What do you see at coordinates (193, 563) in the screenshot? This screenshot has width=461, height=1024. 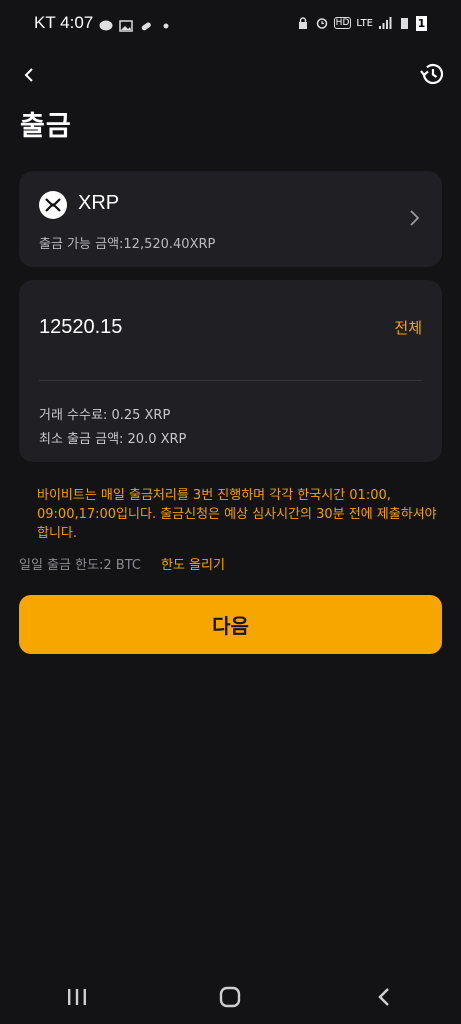 I see `raise-limit-link: 한도 올리기` at bounding box center [193, 563].